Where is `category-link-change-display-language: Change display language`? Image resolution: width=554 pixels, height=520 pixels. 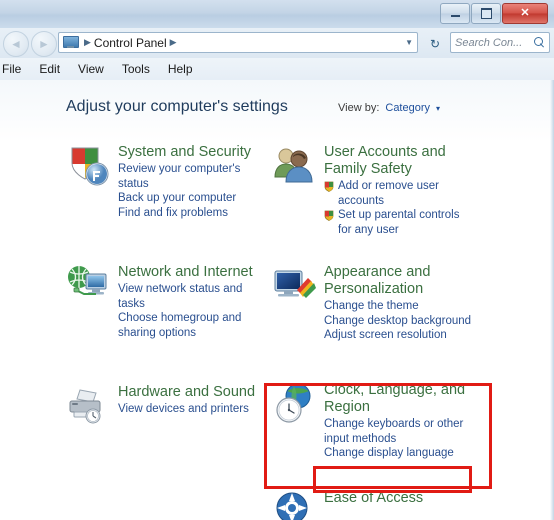
category-link-change-display-language: Change display language is located at coordinates (398, 453).